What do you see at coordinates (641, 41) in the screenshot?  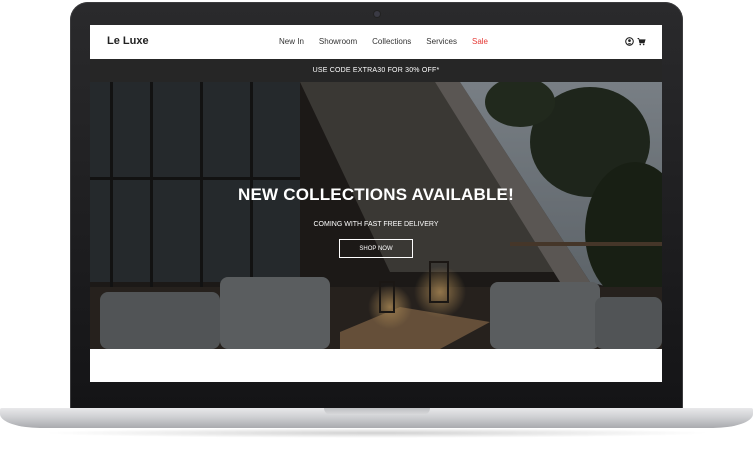 I see `cart-icon` at bounding box center [641, 41].